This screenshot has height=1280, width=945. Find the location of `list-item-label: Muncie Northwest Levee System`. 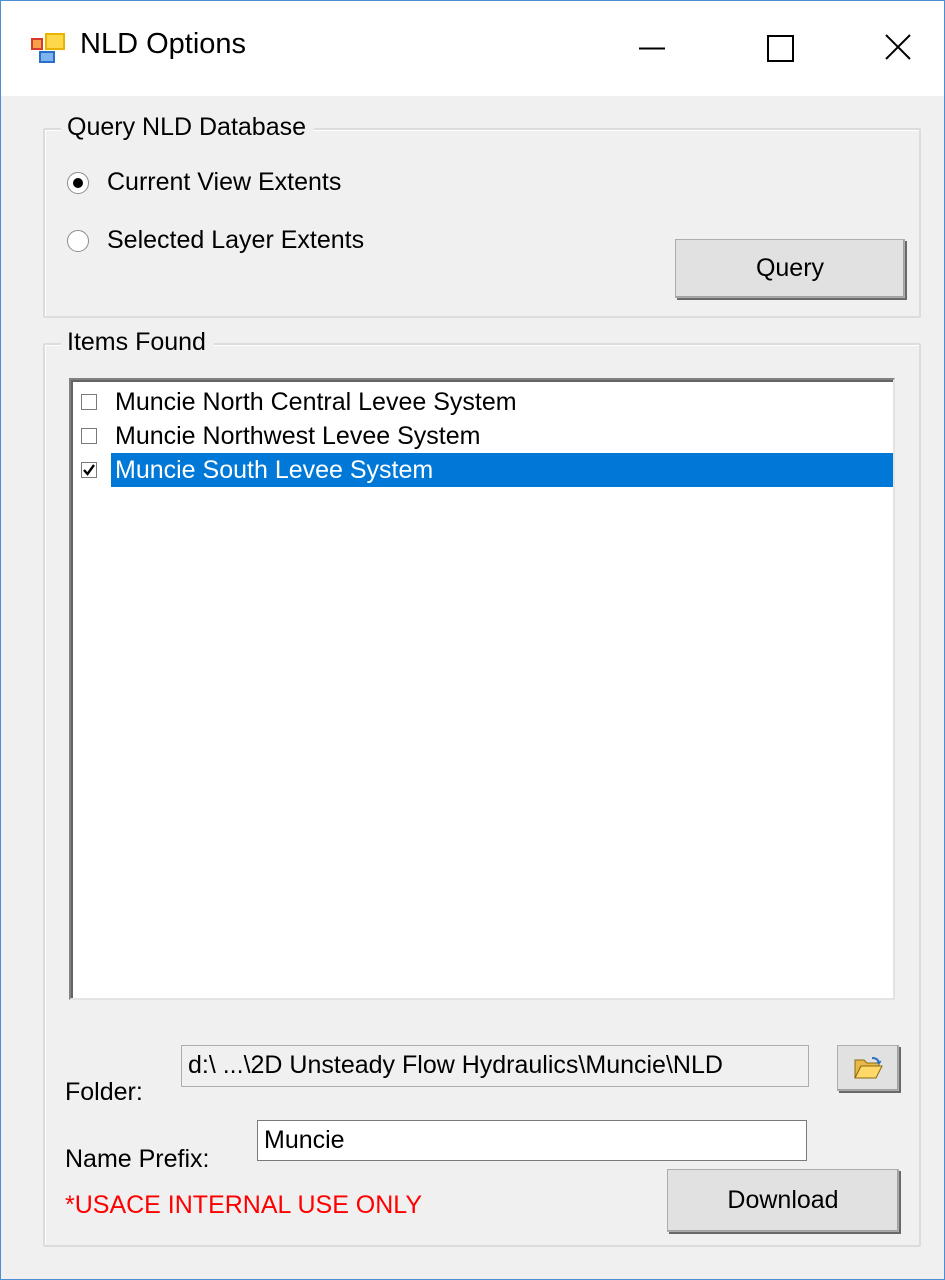

list-item-label: Muncie Northwest Levee System is located at coordinates (298, 436).